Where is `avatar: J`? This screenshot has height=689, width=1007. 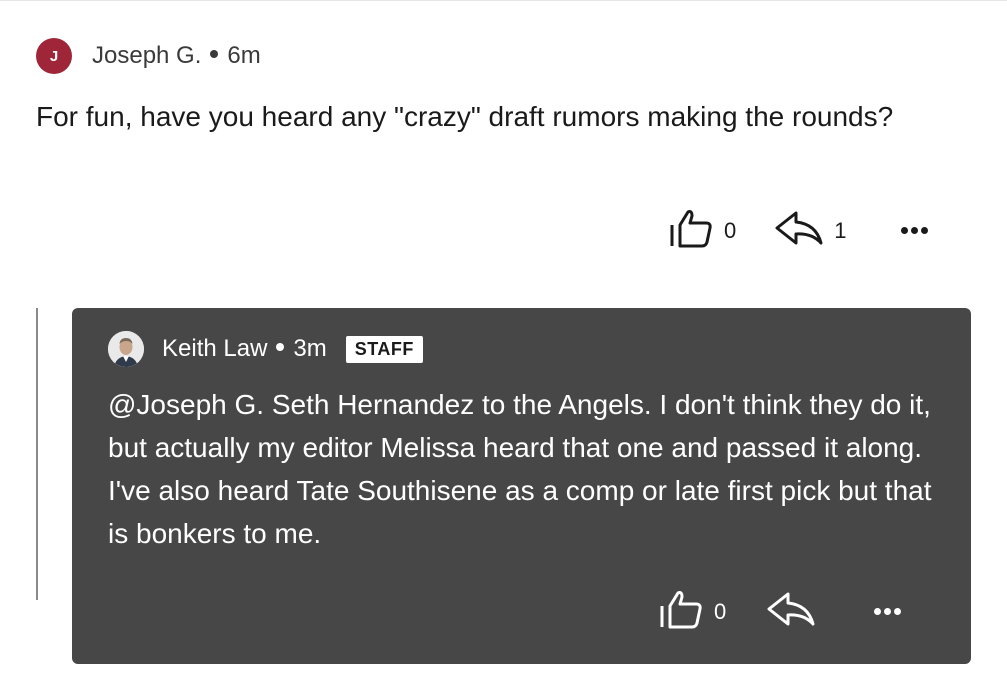 avatar: J is located at coordinates (54, 56).